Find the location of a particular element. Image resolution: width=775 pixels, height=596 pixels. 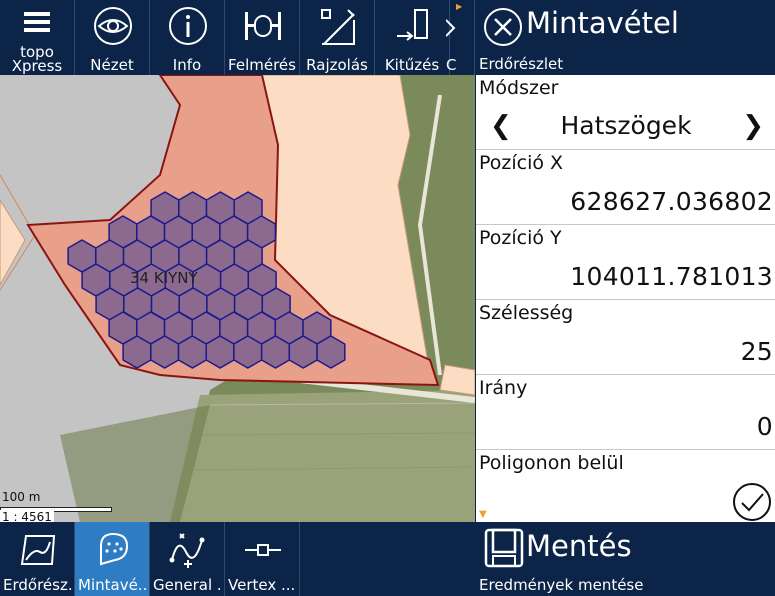

position-y-label: Pozíció Y is located at coordinates (520, 238).